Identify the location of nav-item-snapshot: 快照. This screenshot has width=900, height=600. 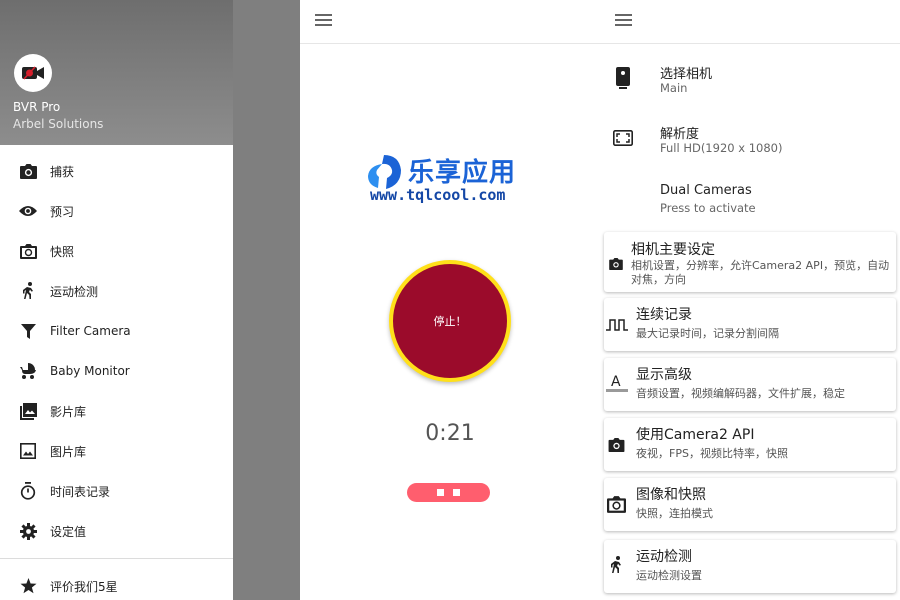
(116, 251).